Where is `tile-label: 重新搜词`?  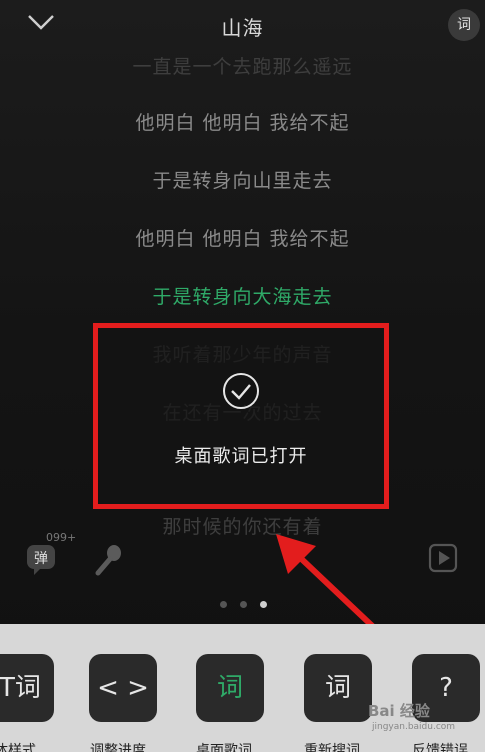 tile-label: 重新搜词 is located at coordinates (332, 747).